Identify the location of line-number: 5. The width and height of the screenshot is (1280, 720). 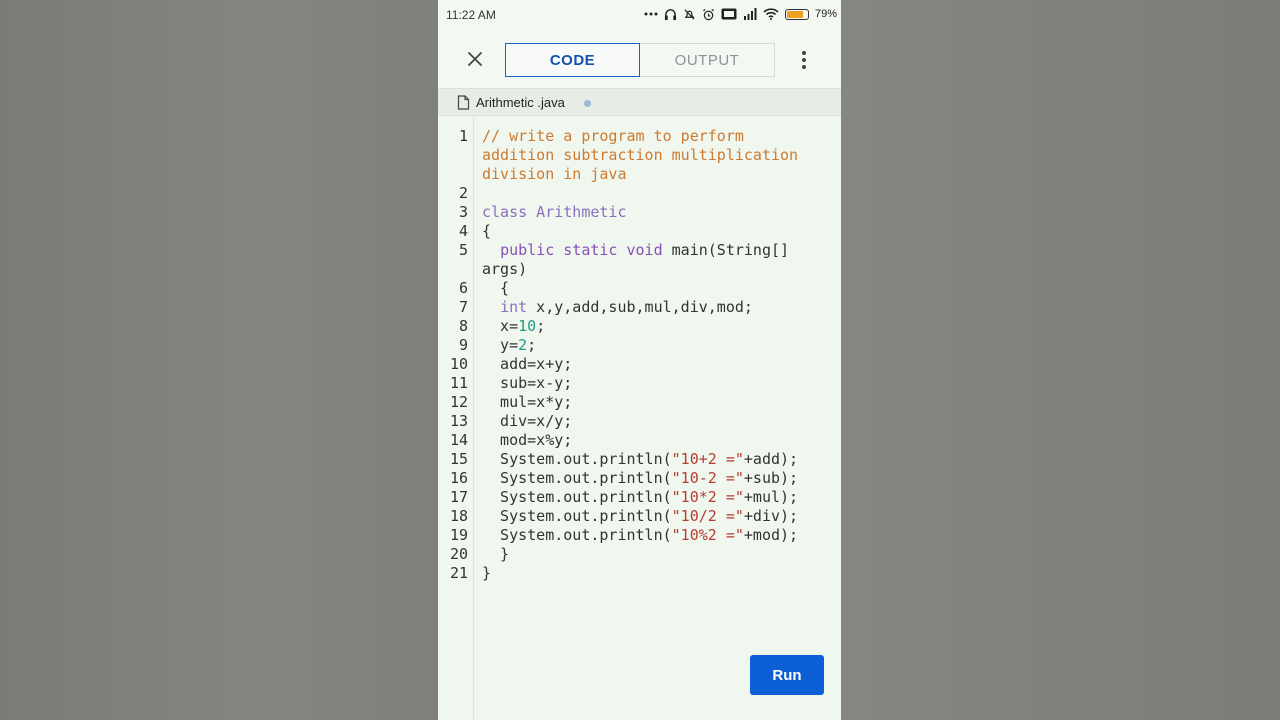
(463, 250).